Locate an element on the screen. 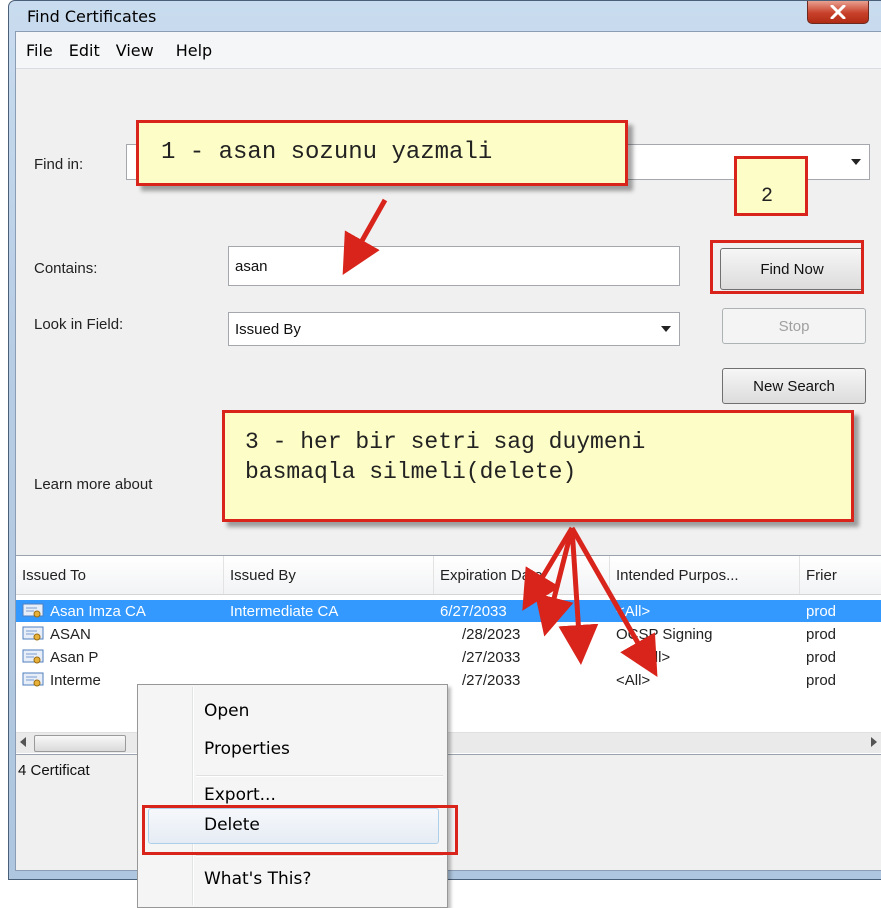 The height and width of the screenshot is (908, 881). learn-more-link: Learn more about is located at coordinates (93, 484).